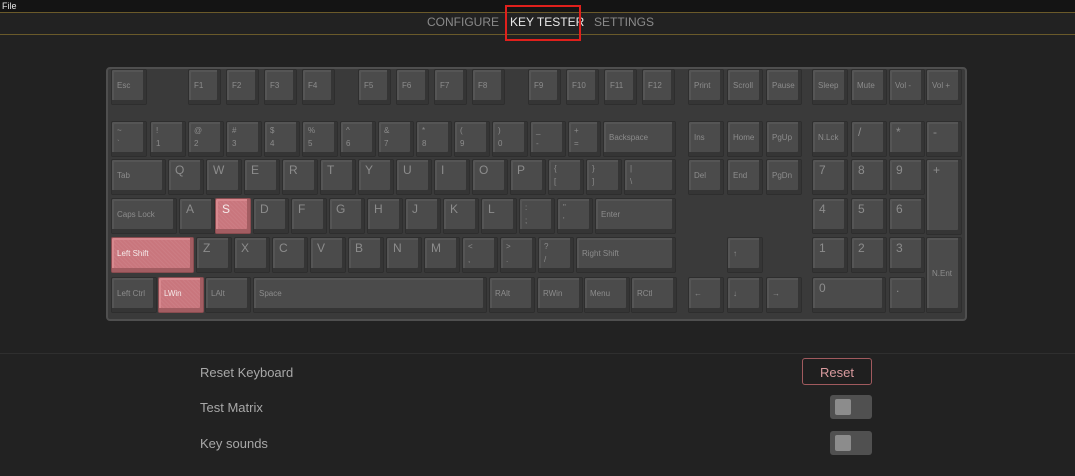 The height and width of the screenshot is (476, 1075). Describe the element at coordinates (214, 255) in the screenshot. I see `key-z: Z` at that location.